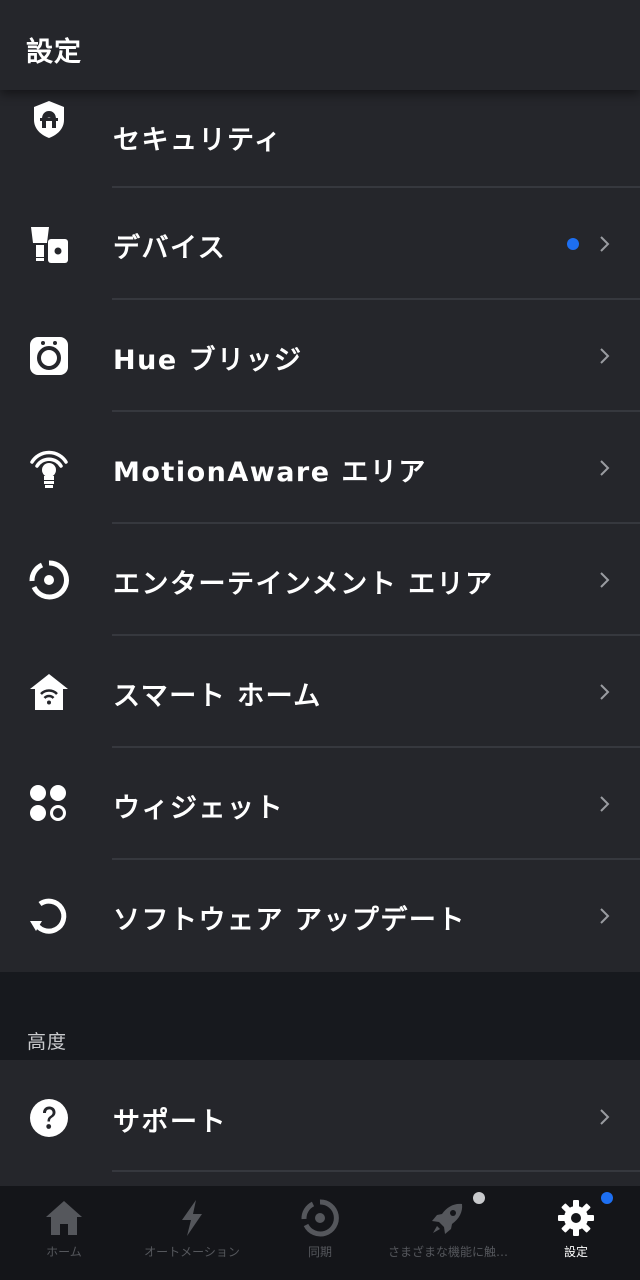 The width and height of the screenshot is (640, 1280). I want to click on settings-item-entertainment: エンターテインメント エリア, so click(320, 580).